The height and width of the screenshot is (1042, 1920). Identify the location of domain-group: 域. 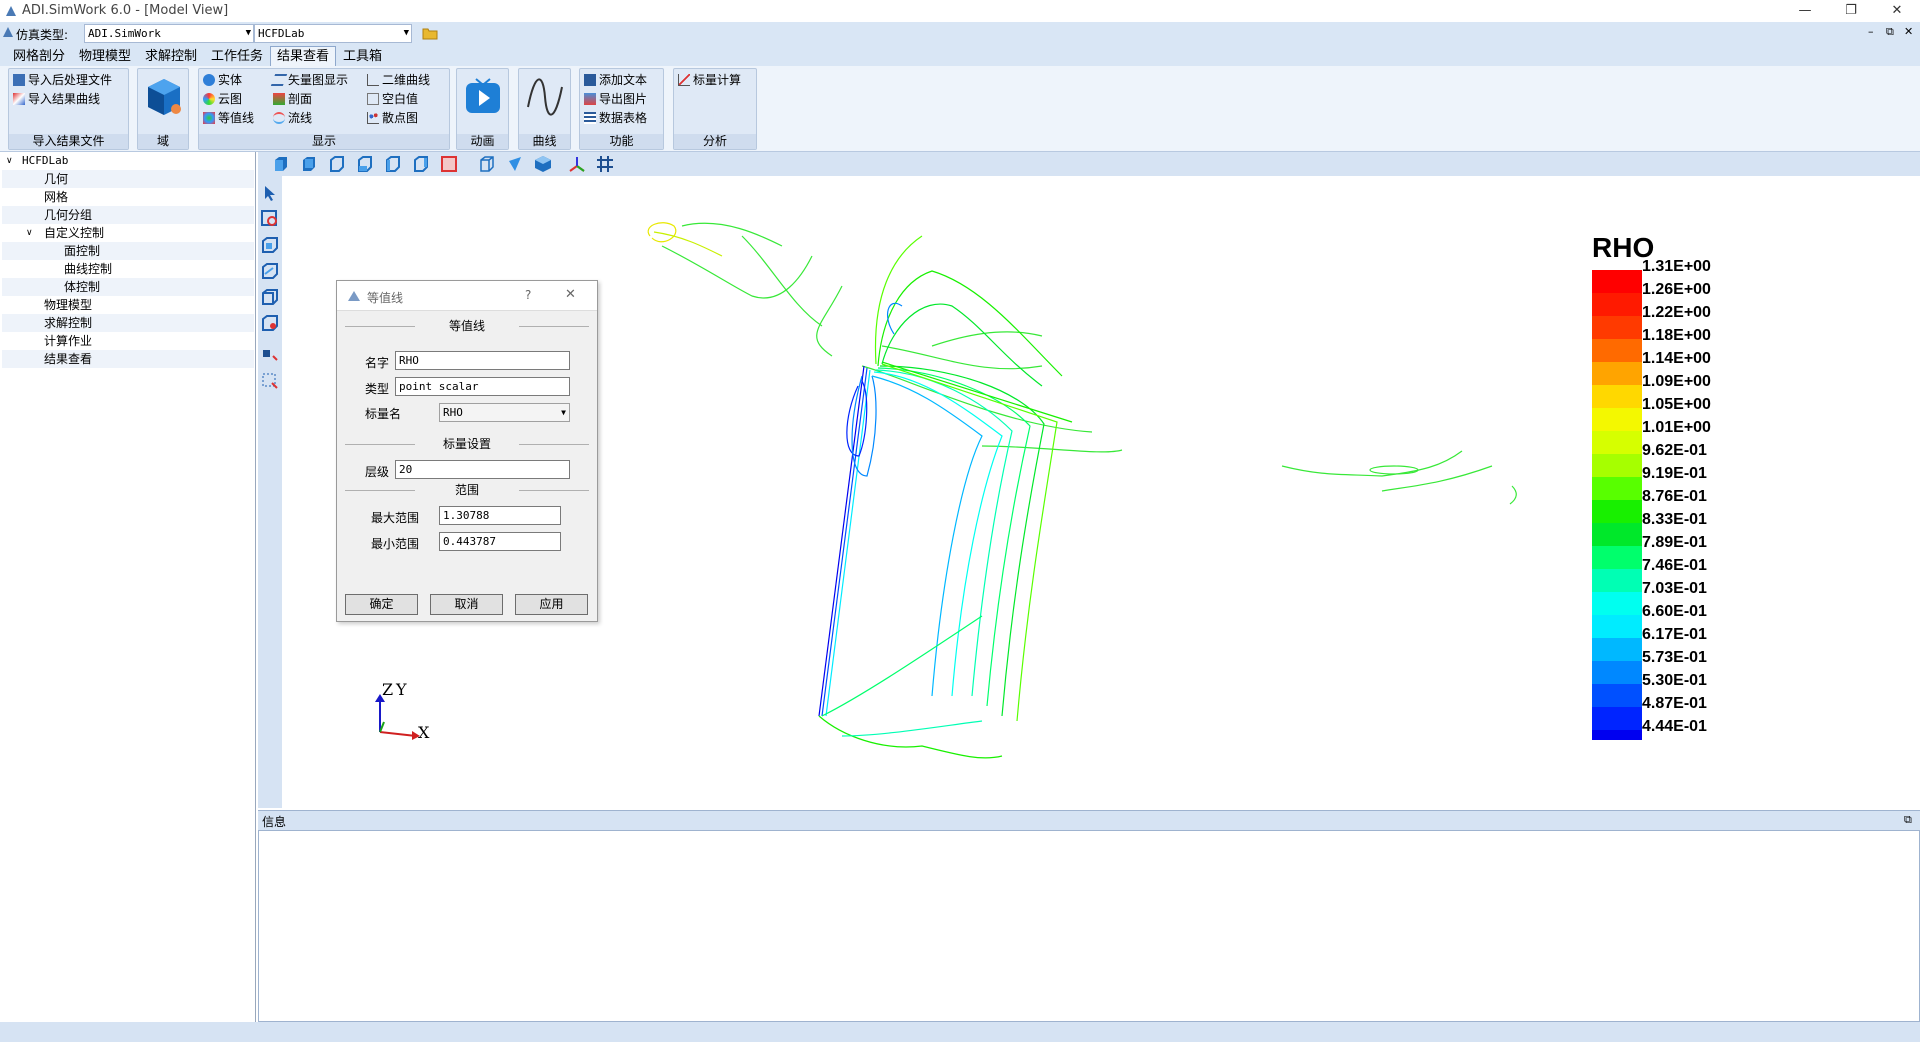
(163, 109).